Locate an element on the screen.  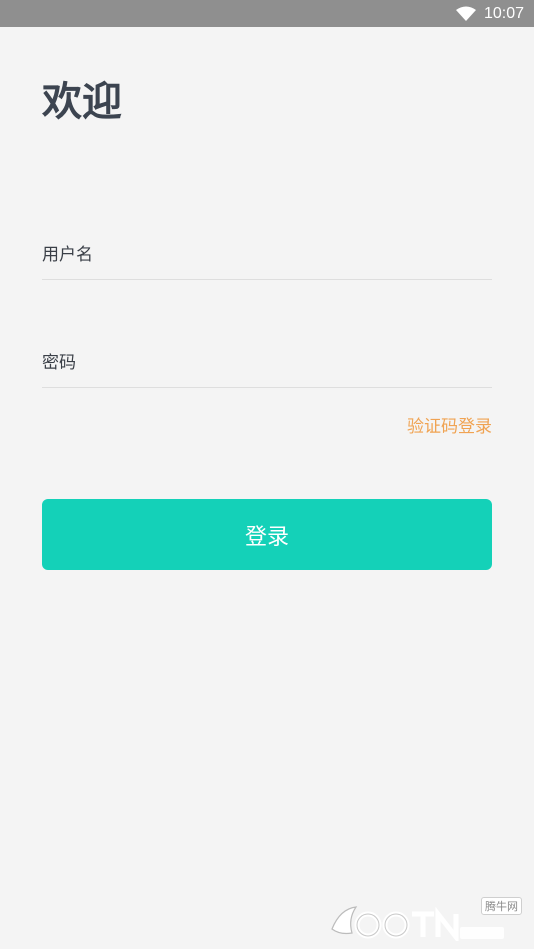
watermark-logo is located at coordinates (417, 923).